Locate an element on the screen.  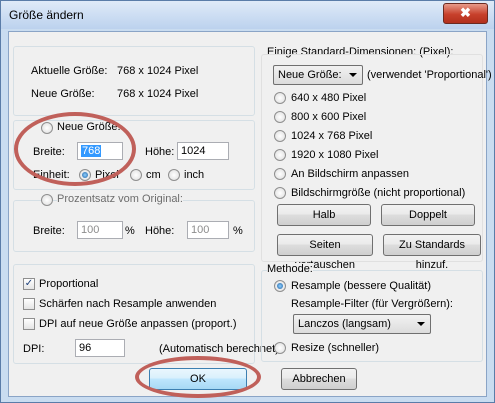
unit-cm-radio is located at coordinates (136, 175).